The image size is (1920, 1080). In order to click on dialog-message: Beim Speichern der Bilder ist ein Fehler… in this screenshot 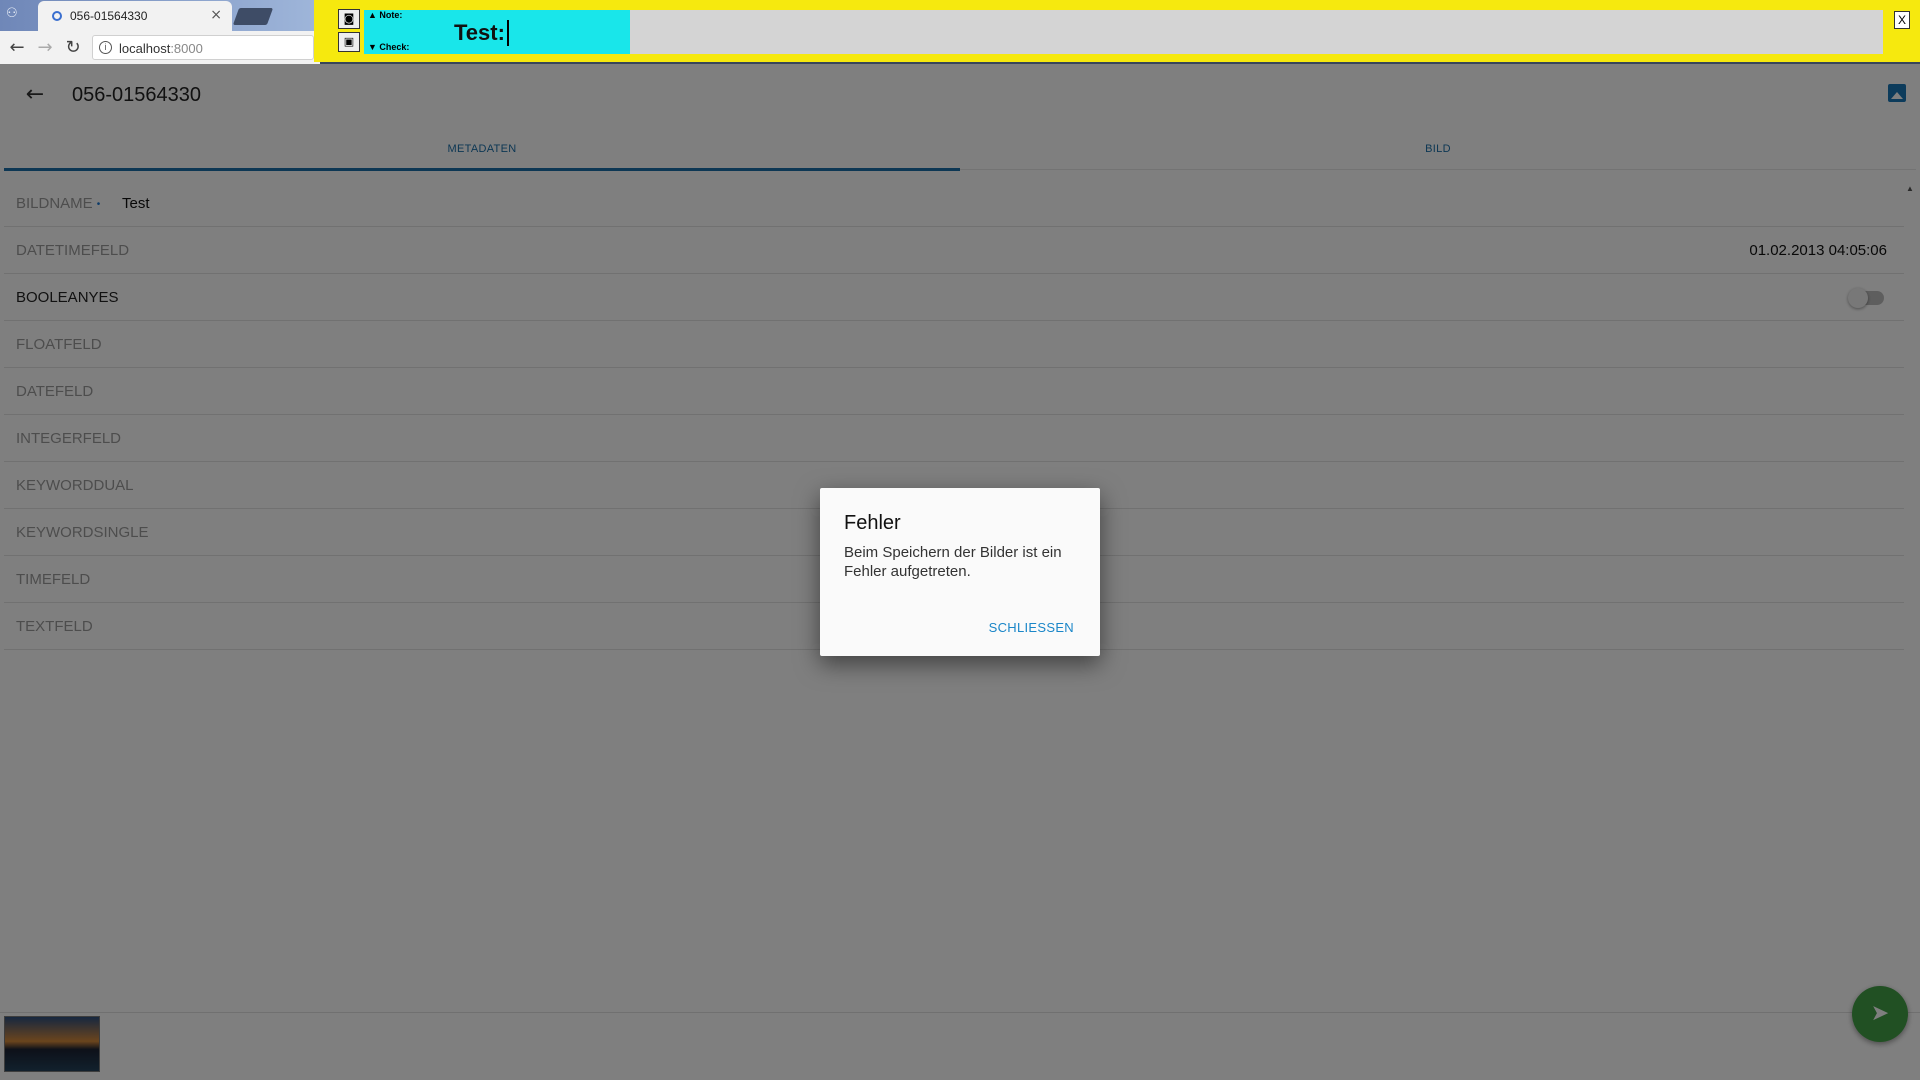, I will do `click(953, 562)`.